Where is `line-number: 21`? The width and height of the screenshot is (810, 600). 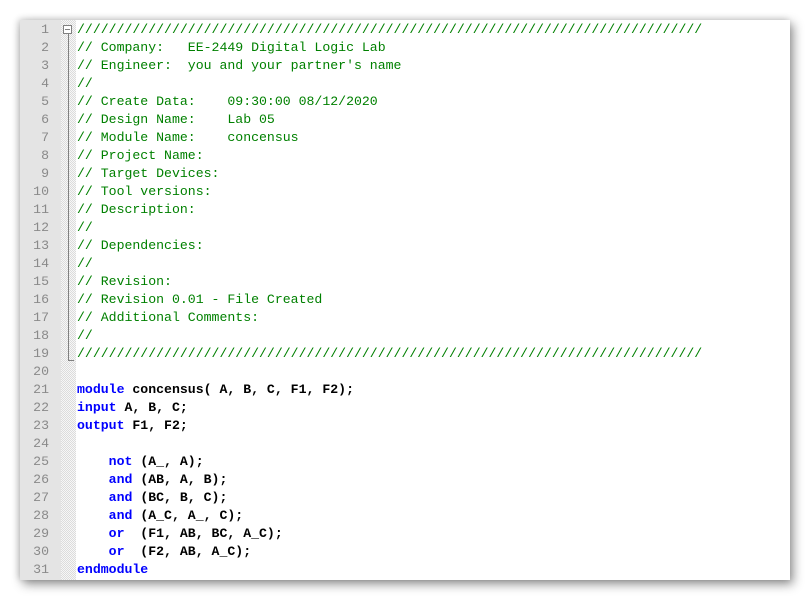 line-number: 21 is located at coordinates (41, 389).